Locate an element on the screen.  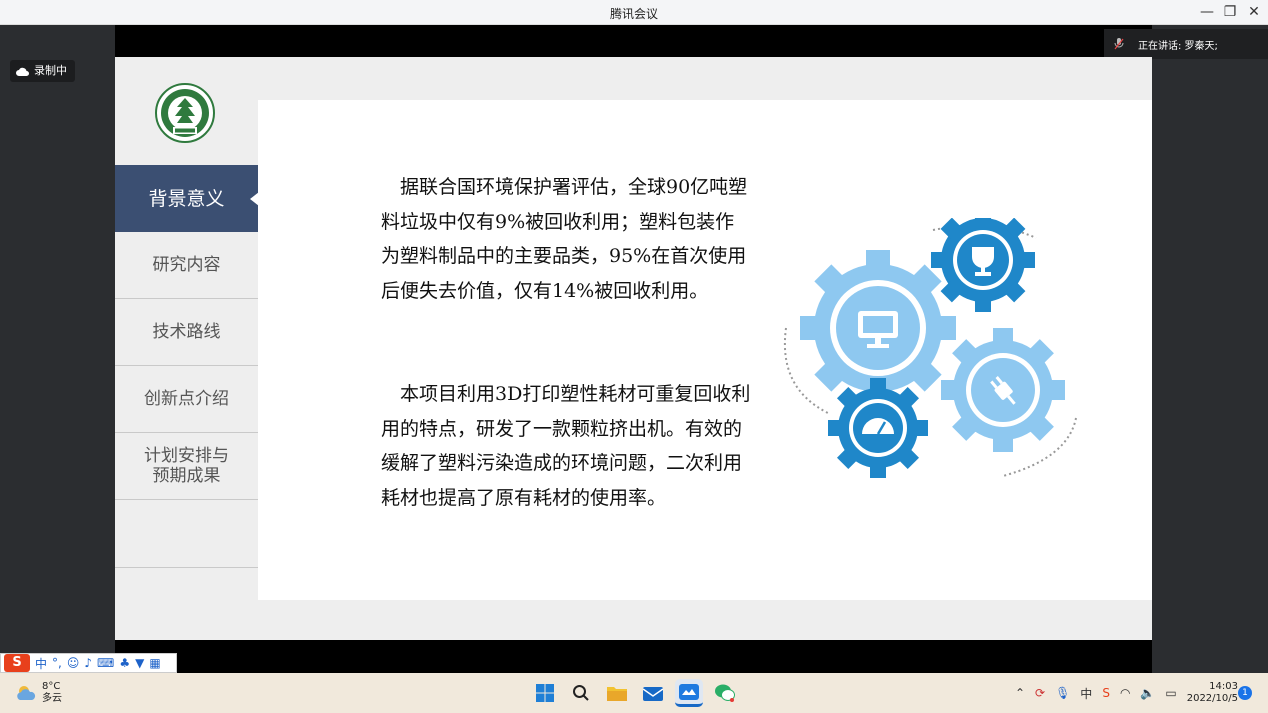
skin-icon: ♣ is located at coordinates (124, 663).